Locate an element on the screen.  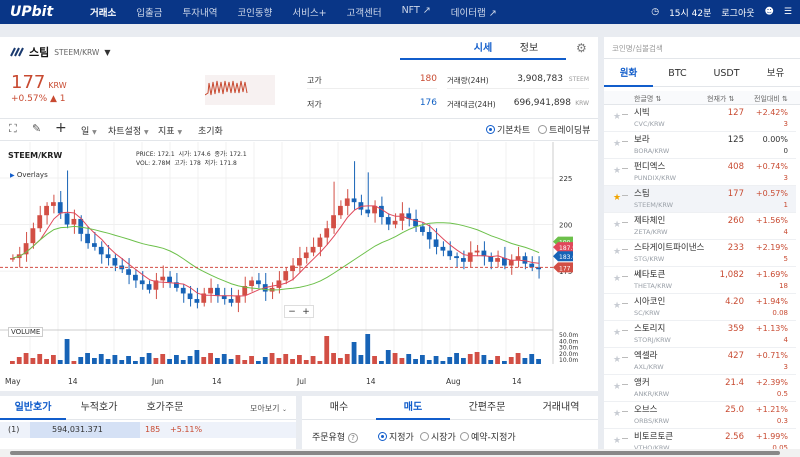
tab-krw-market: 원화 is located at coordinates (628, 75).